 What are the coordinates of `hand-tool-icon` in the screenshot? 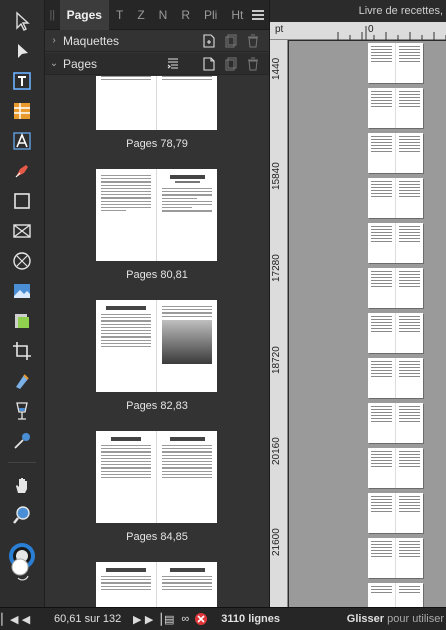 It's located at (22, 485).